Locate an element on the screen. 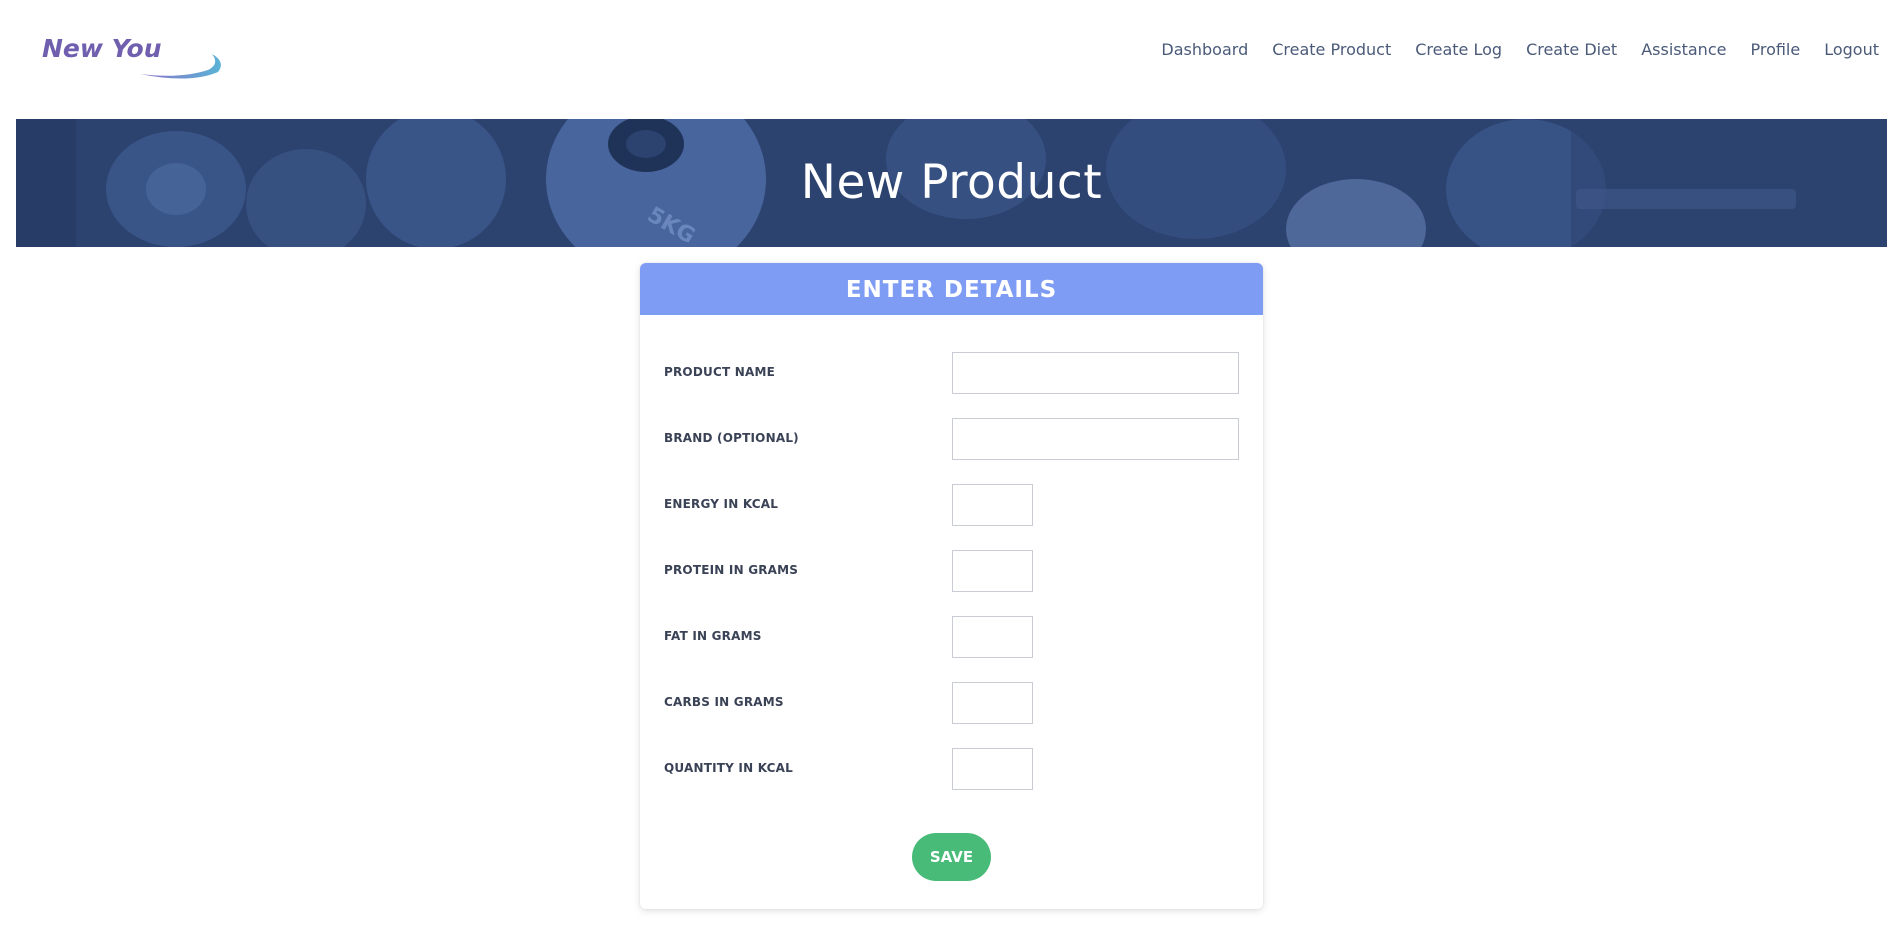 Image resolution: width=1890 pixels, height=926 pixels. energy-input is located at coordinates (992, 505).